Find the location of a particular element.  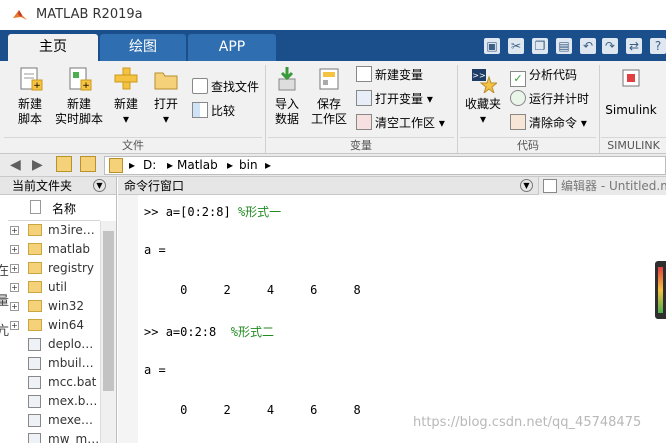

command-line: >> a=[0:2:8] %形式一 is located at coordinates (212, 211).